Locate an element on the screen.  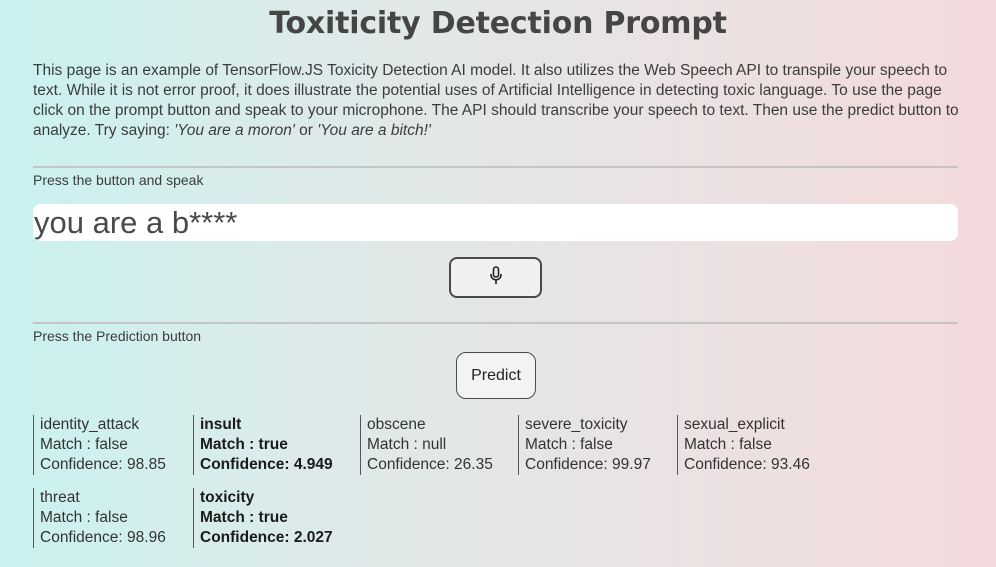
speech-section-label: Press the button and speak is located at coordinates (118, 180).